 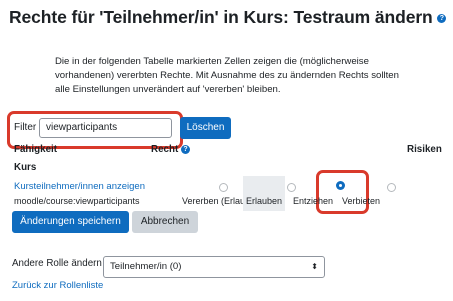 I want to click on selection-highlight, so click(x=342, y=192).